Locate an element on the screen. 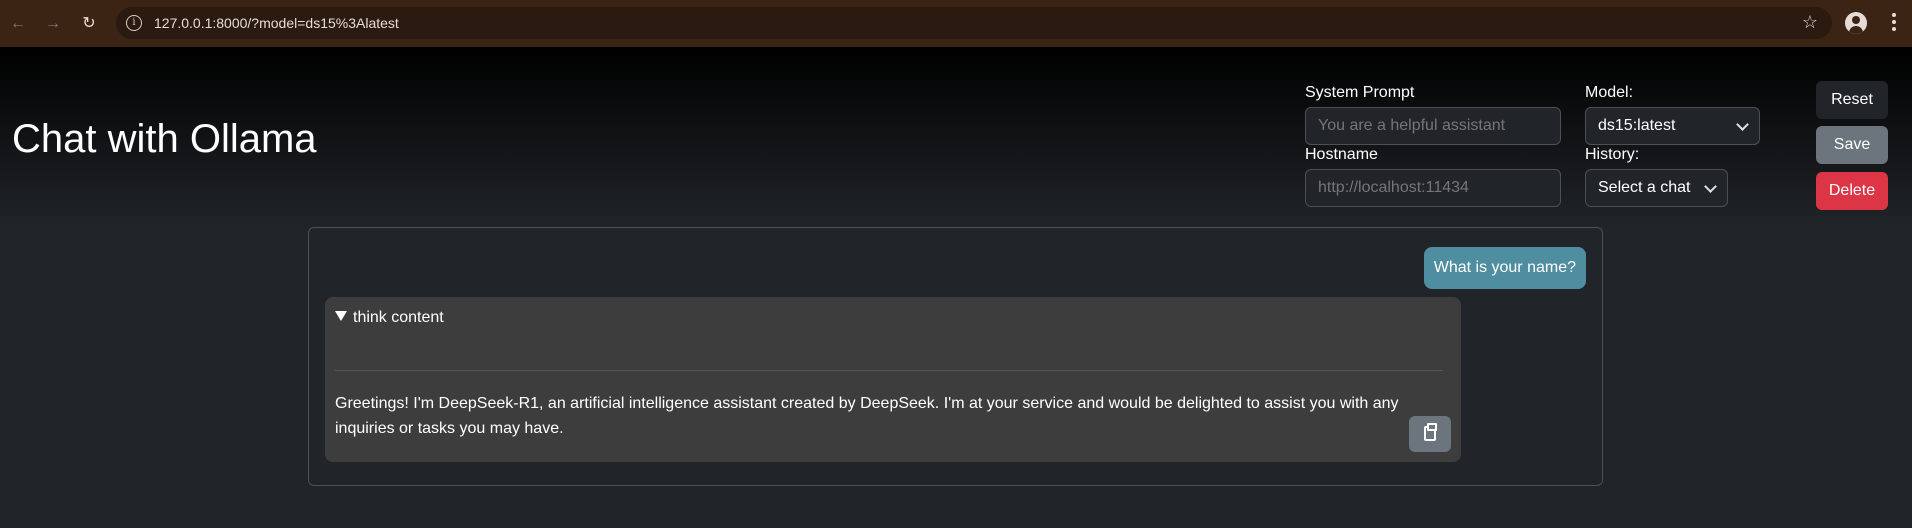  user-message-bubble: What is your name? is located at coordinates (1504, 268).